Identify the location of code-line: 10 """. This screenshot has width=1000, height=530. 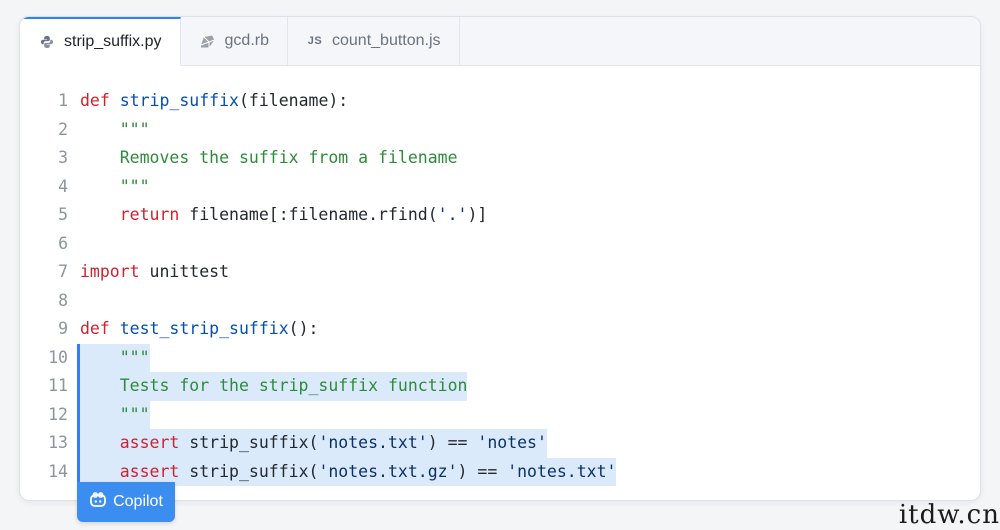
(500, 358).